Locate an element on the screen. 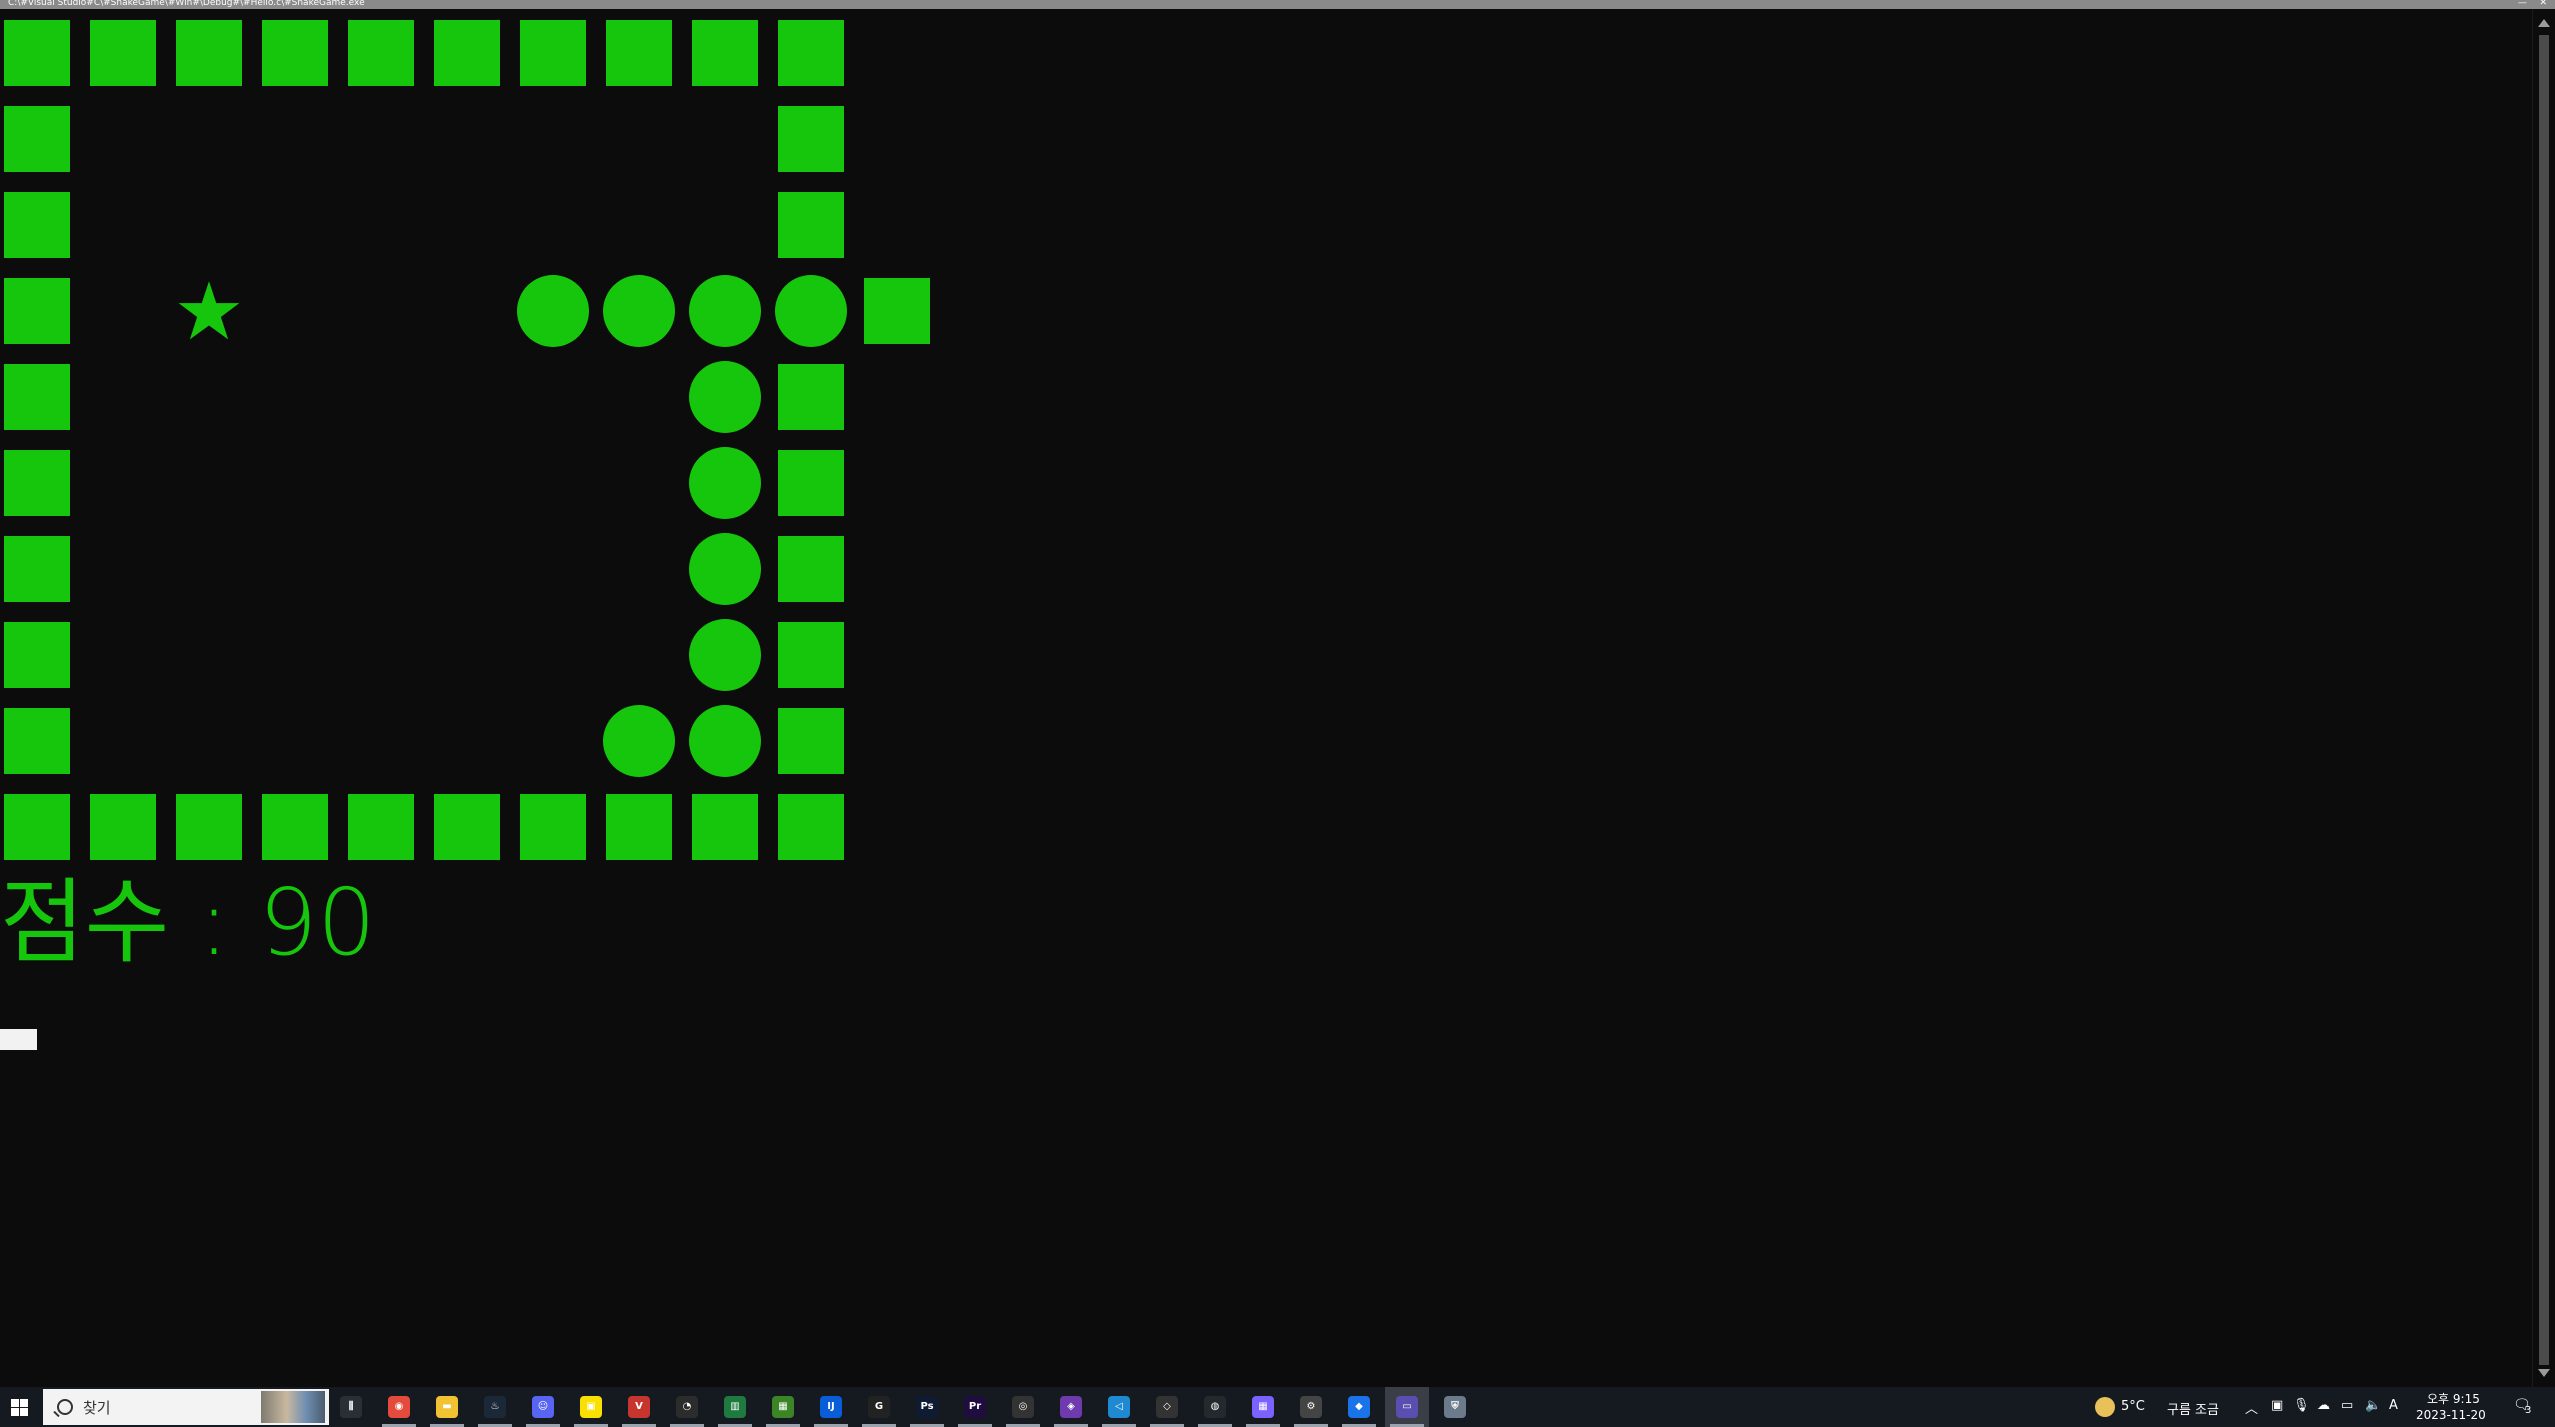 This screenshot has width=2555, height=1427. premiere-icon: Pr is located at coordinates (975, 1407).